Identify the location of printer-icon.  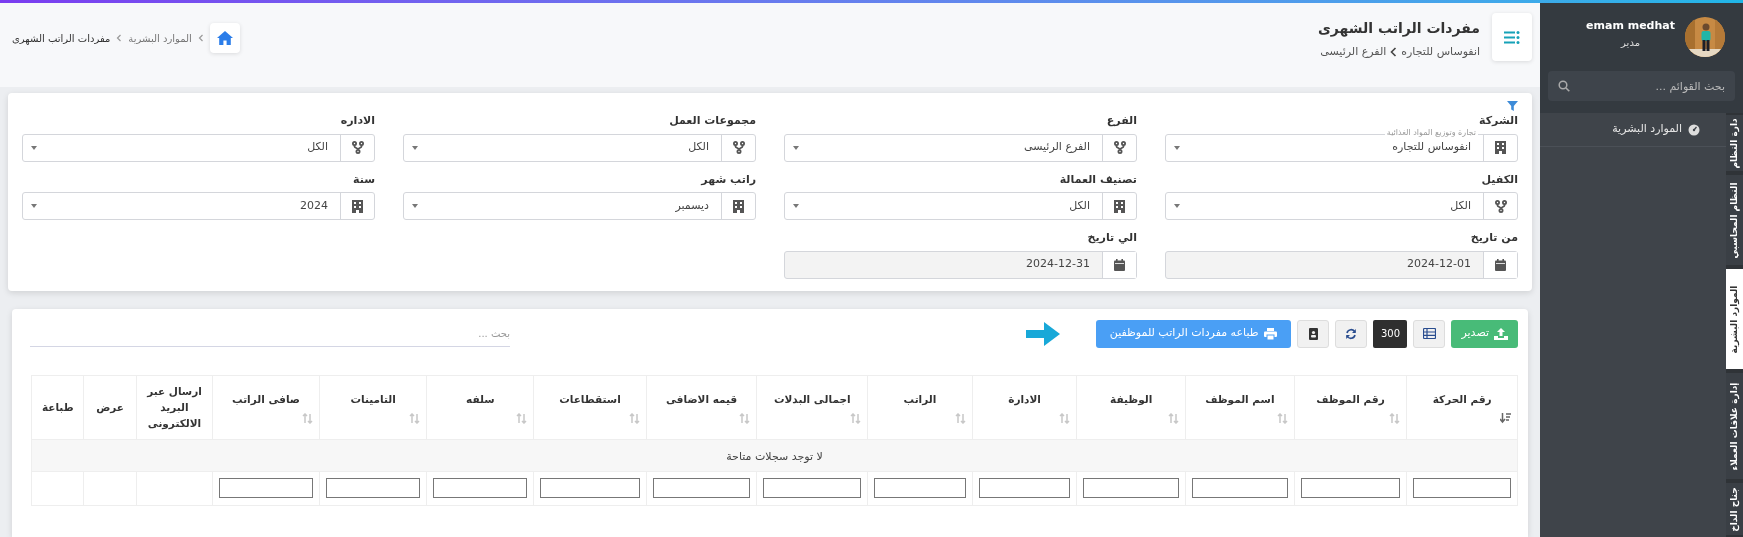
(1271, 333).